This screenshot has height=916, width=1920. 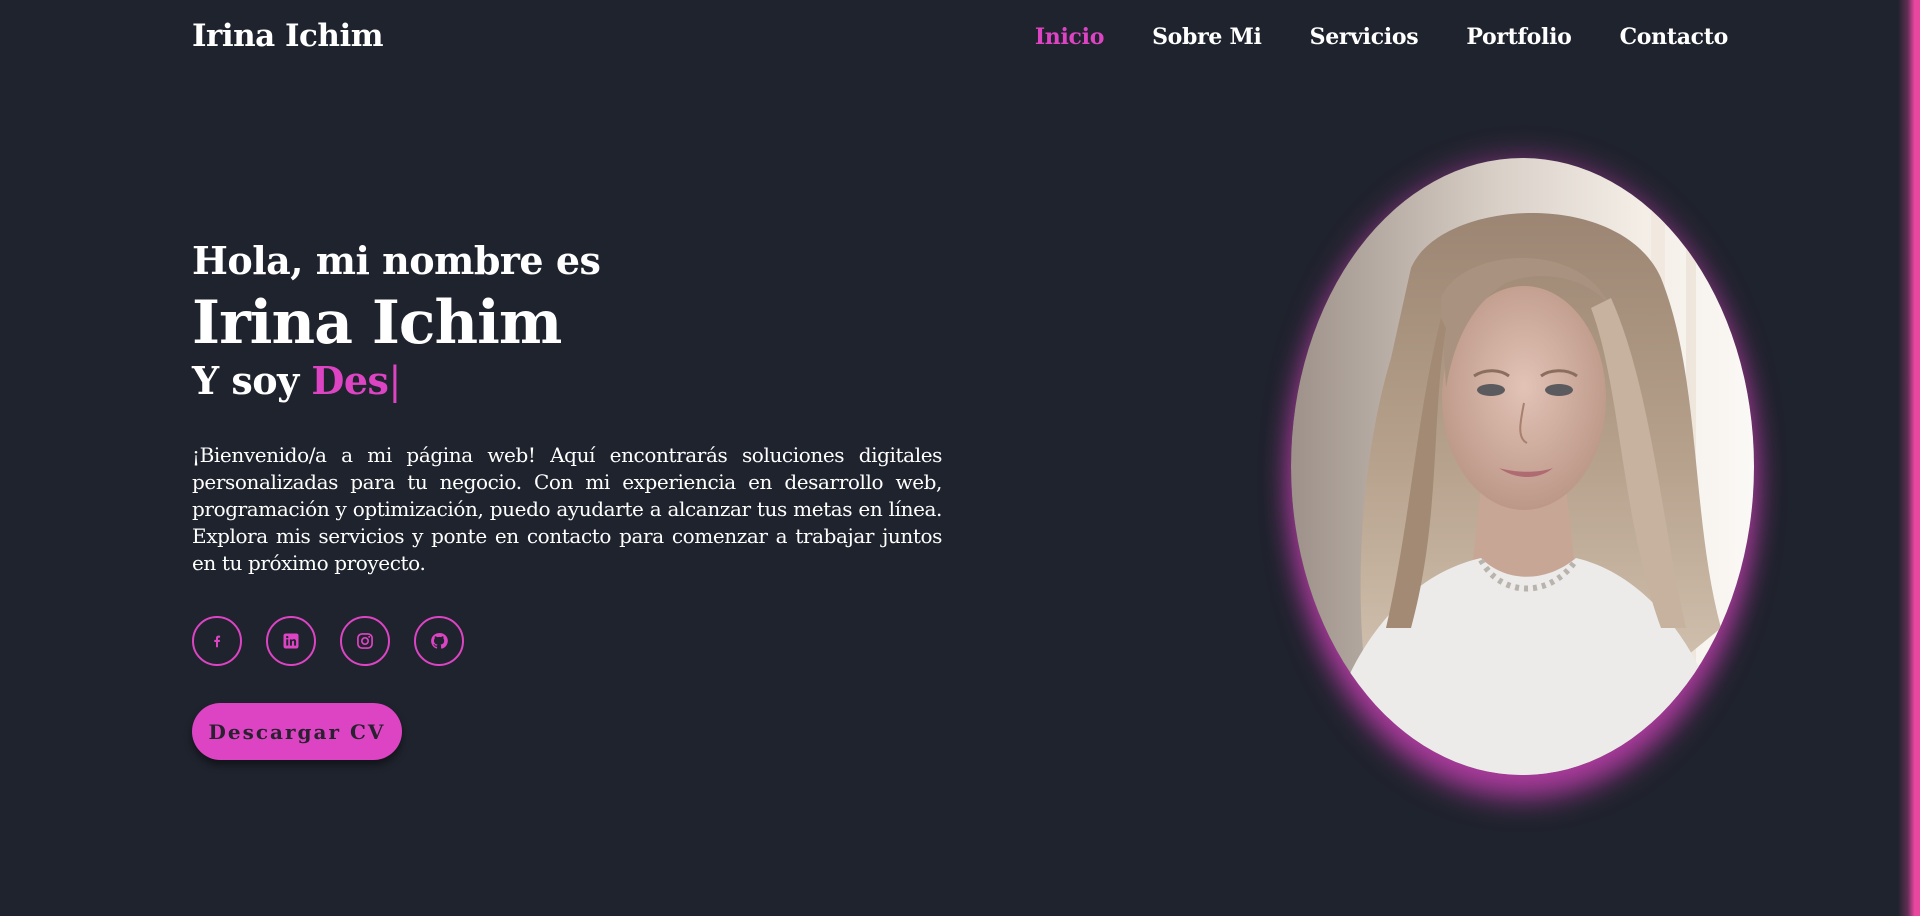 I want to click on site-logo: Irina Ichim, so click(x=288, y=36).